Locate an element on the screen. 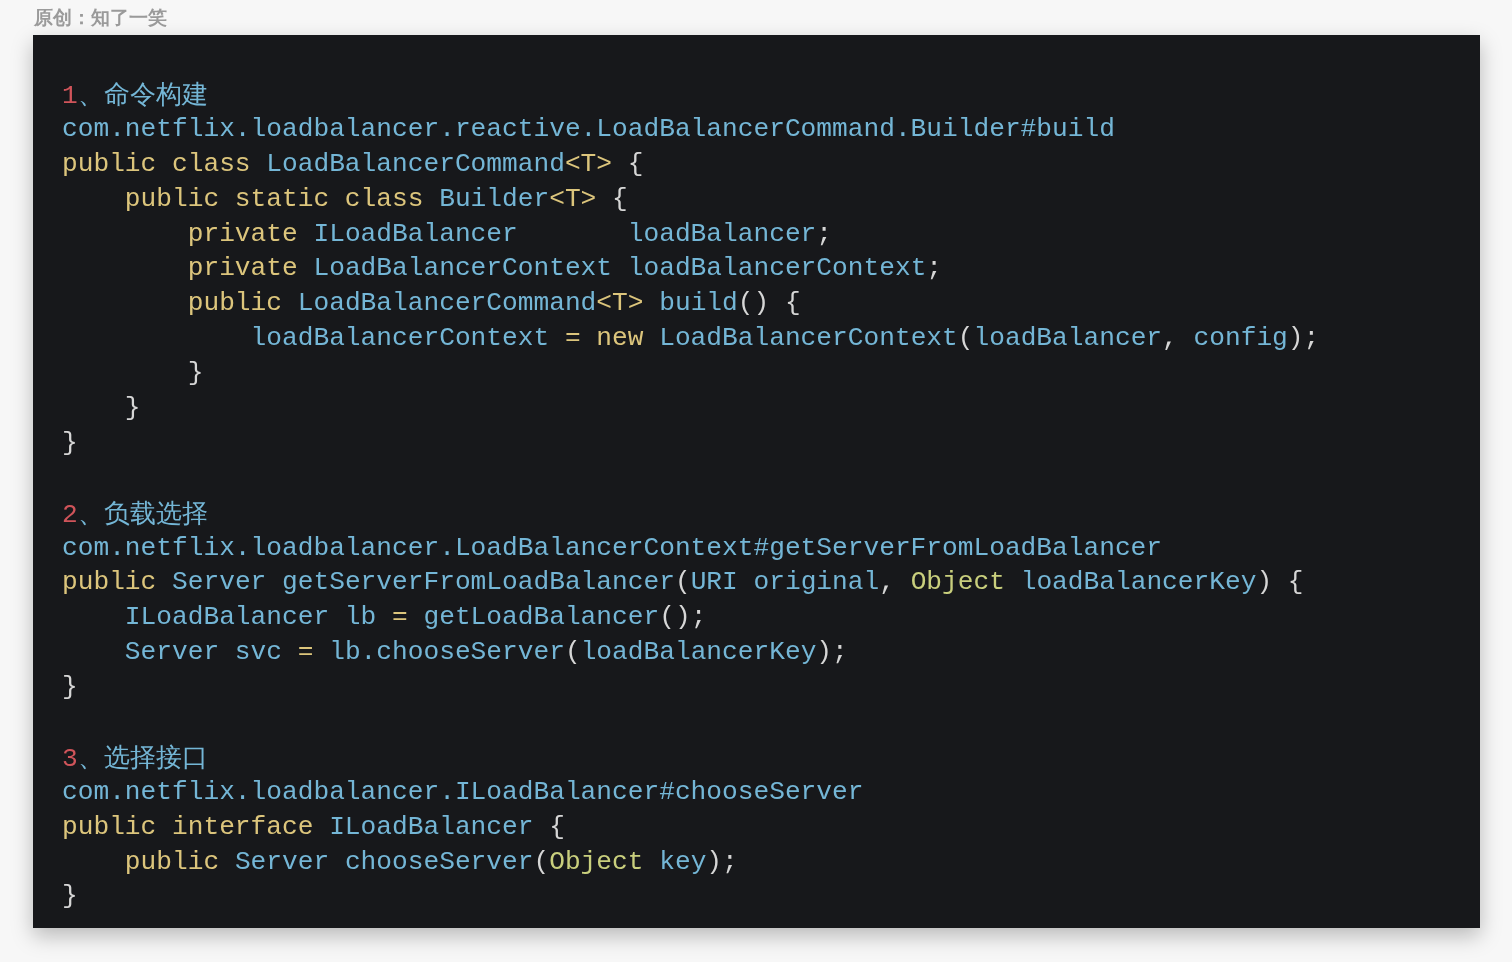 Image resolution: width=1512 pixels, height=962 pixels. code-line: Server svc = lb.chooseServer(loadBalancerKey); is located at coordinates (485, 653).